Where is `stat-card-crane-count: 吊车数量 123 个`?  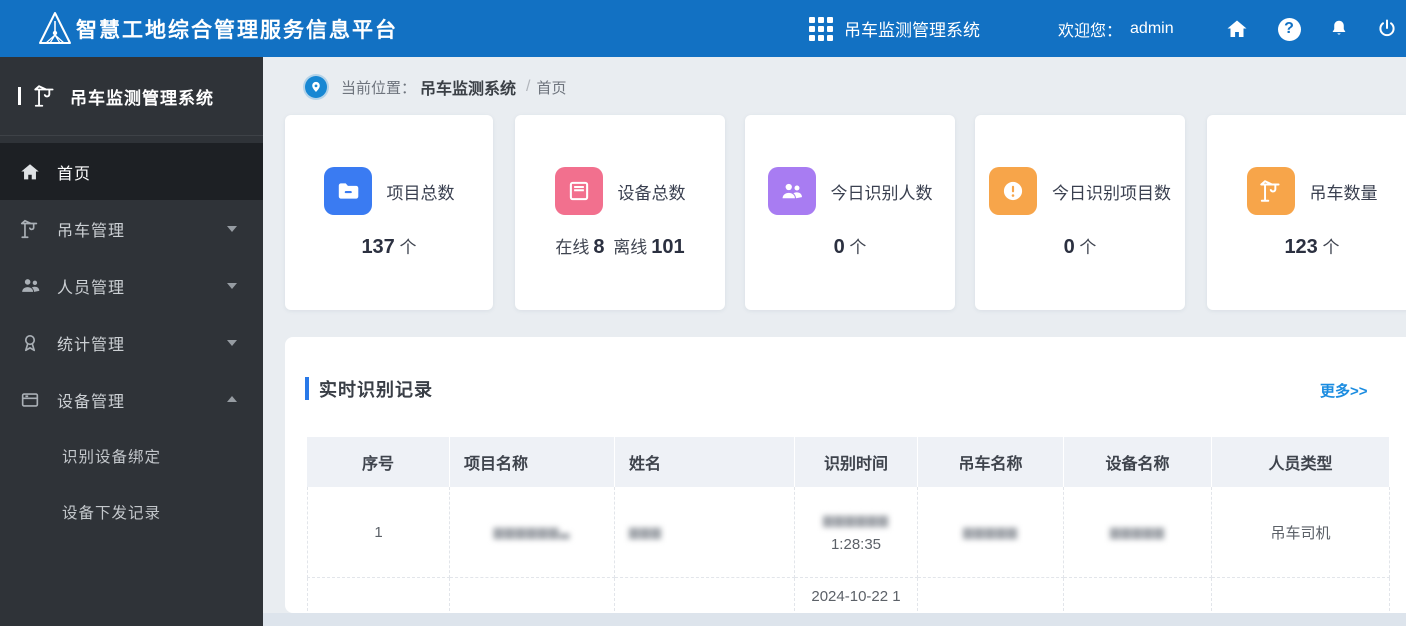
stat-card-crane-count: 吊车数量 123 个 is located at coordinates (1306, 212).